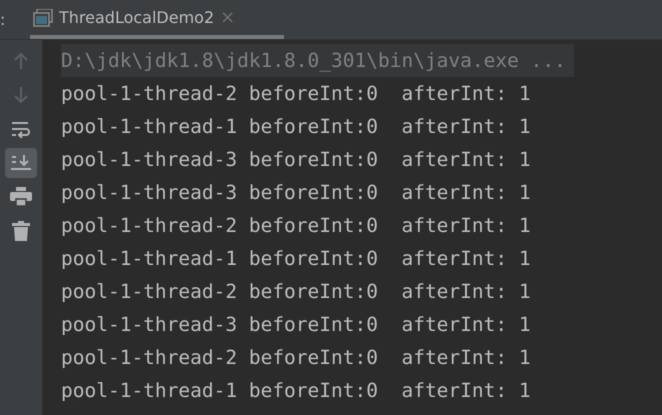 Image resolution: width=662 pixels, height=415 pixels. What do you see at coordinates (43, 17) in the screenshot?
I see `console-window-icon` at bounding box center [43, 17].